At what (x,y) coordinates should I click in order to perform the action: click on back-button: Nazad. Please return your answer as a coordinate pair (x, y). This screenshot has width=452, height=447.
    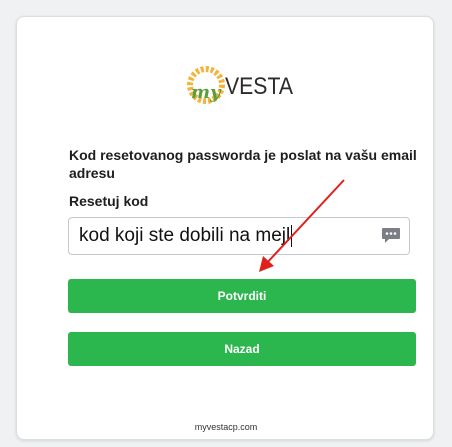
    Looking at the image, I should click on (242, 349).